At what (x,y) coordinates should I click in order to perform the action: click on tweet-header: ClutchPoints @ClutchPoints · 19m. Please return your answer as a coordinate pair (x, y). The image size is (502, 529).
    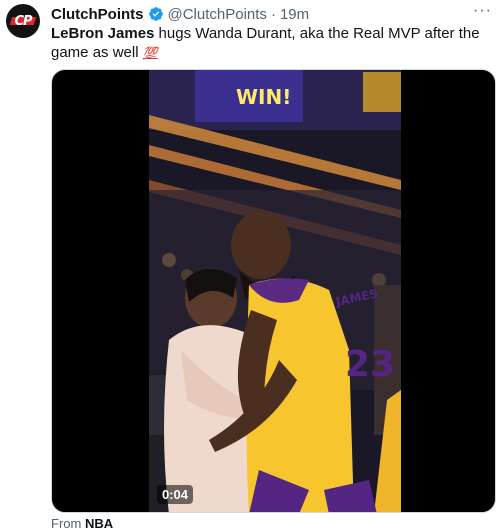
    Looking at the image, I should click on (180, 14).